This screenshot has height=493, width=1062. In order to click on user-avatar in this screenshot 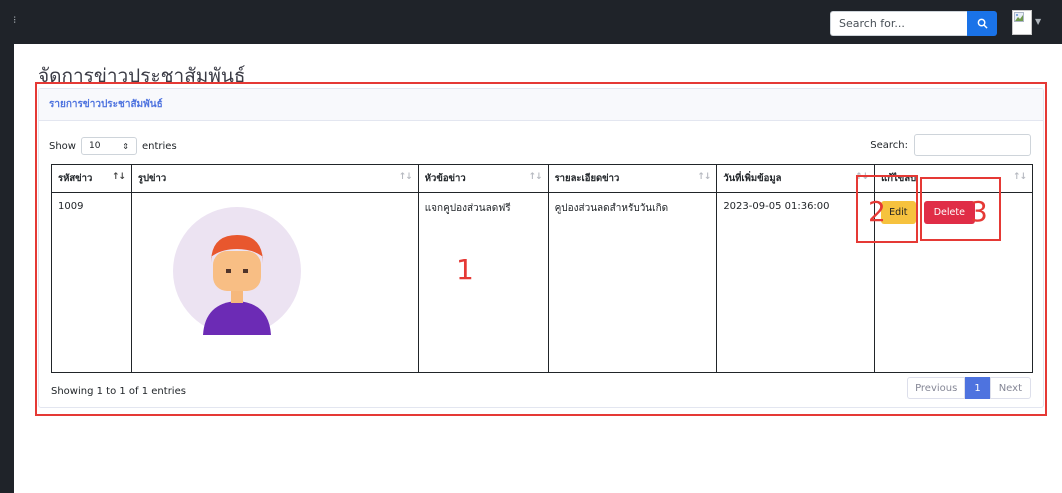, I will do `click(1022, 22)`.